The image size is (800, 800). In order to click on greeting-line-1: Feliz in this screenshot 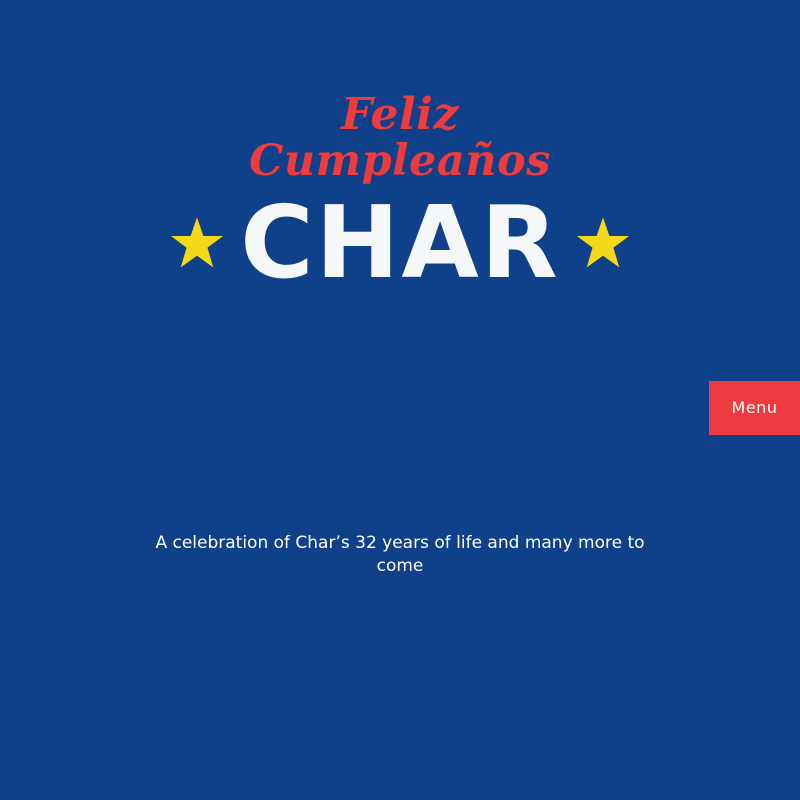, I will do `click(400, 114)`.